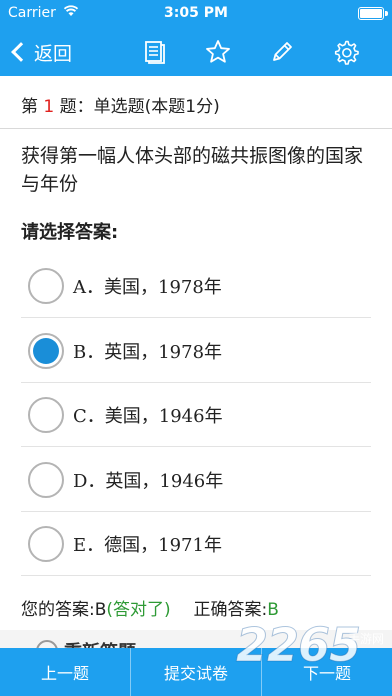 This screenshot has height=696, width=392. I want to click on correct-answer-value: B, so click(273, 610).